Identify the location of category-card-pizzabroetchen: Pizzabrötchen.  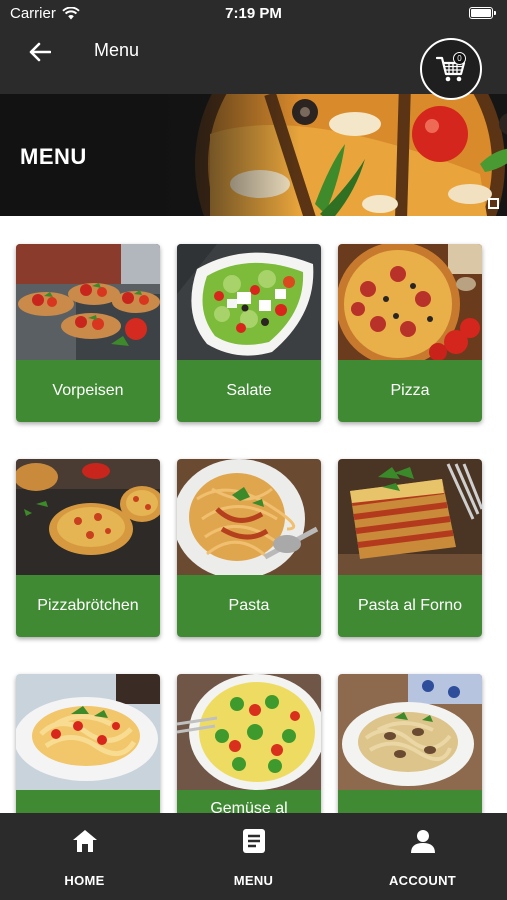
(88, 548).